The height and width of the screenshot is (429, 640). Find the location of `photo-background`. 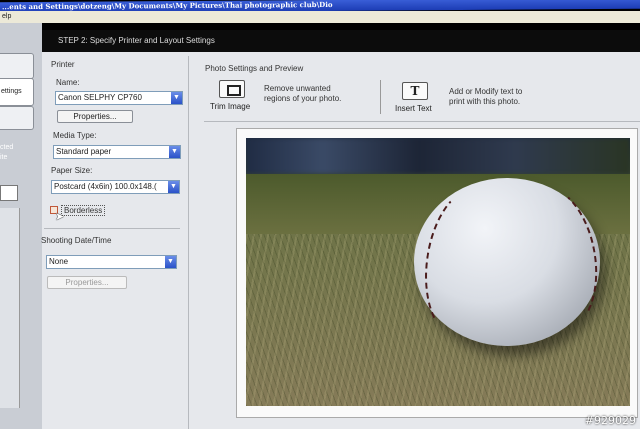

photo-background is located at coordinates (438, 156).